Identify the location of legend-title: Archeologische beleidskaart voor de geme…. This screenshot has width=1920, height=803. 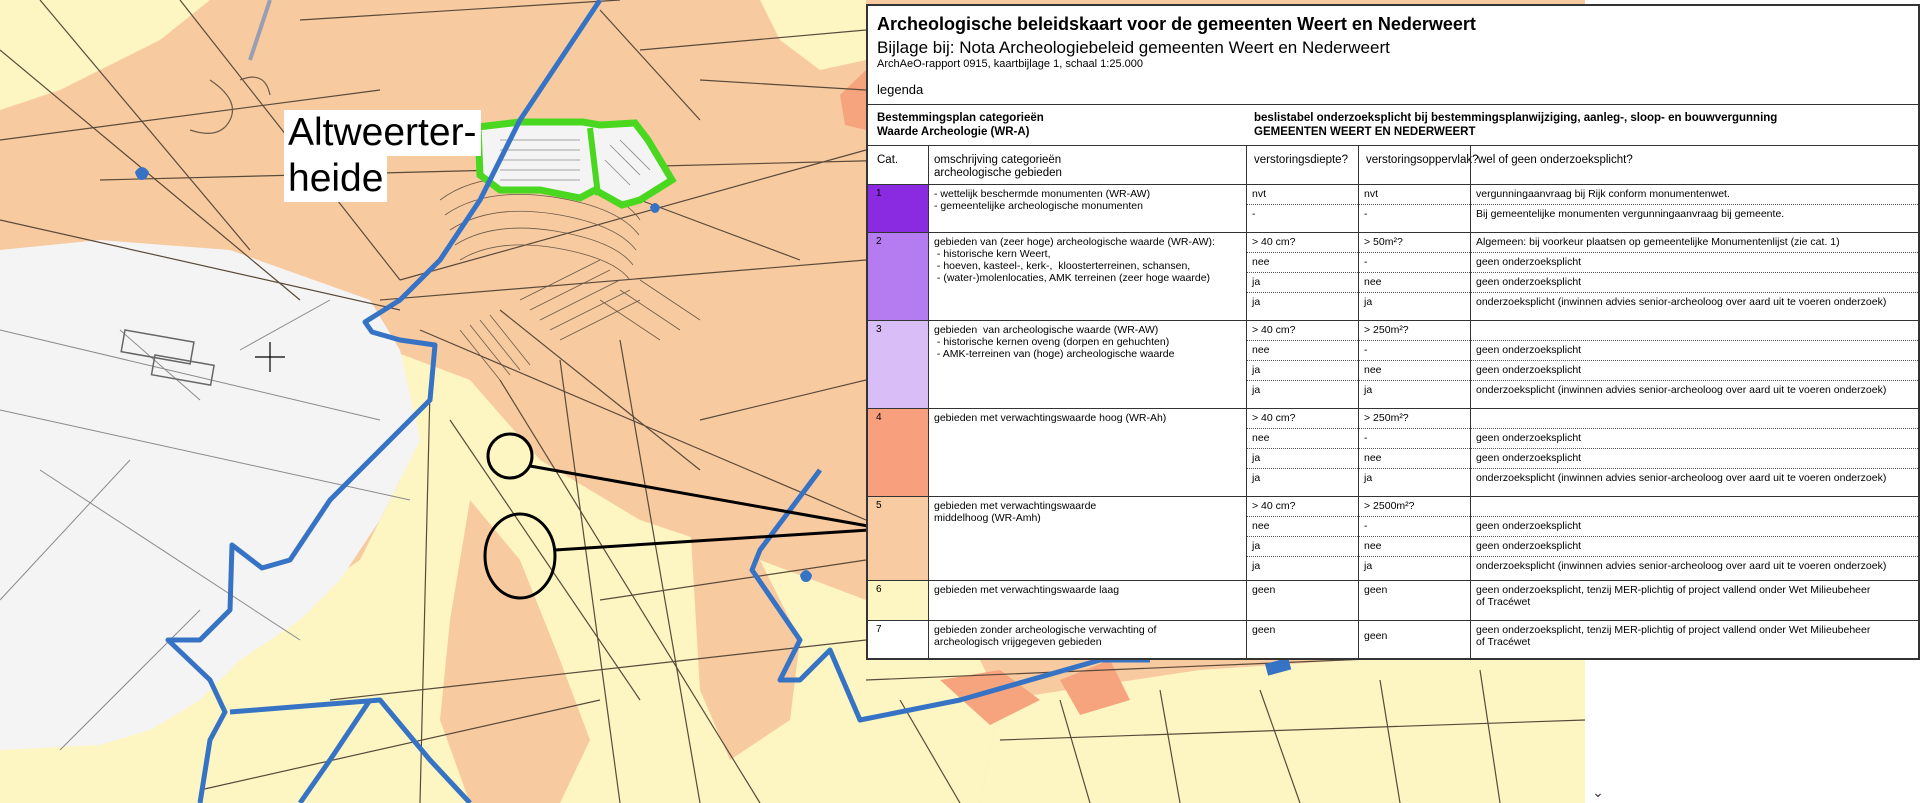
(1176, 24).